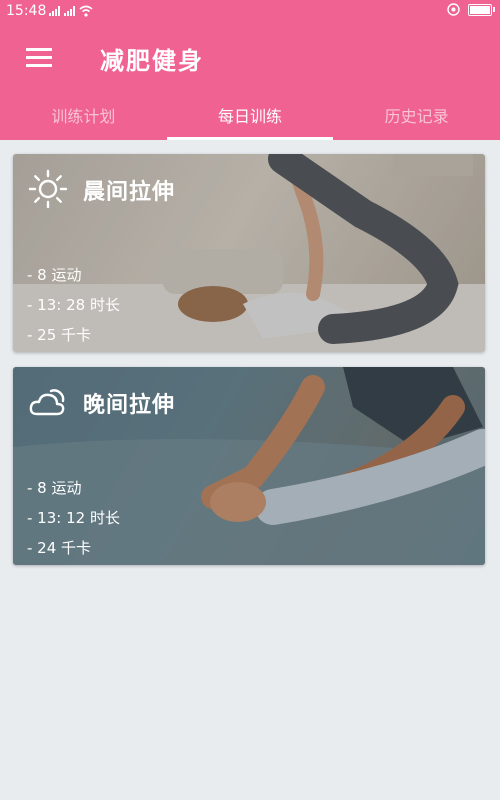 Image resolution: width=500 pixels, height=800 pixels. I want to click on tab-training-plan: 训练计划, so click(83, 117).